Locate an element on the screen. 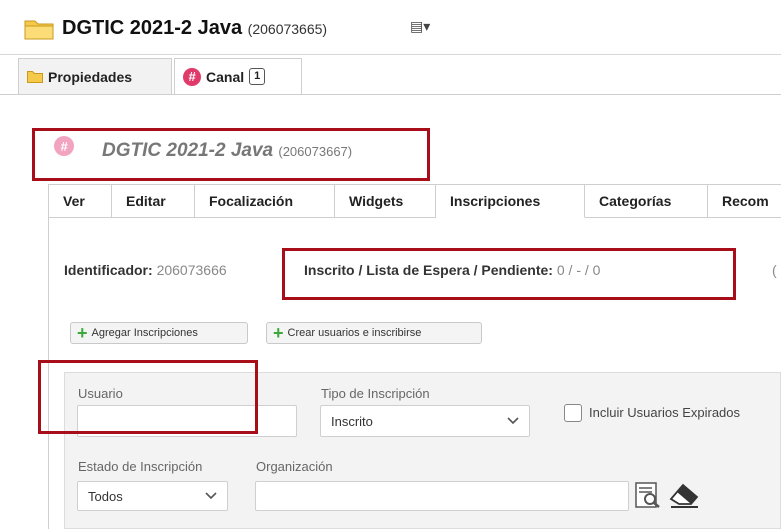 This screenshot has height=529, width=781. tab-divider is located at coordinates (390, 94).